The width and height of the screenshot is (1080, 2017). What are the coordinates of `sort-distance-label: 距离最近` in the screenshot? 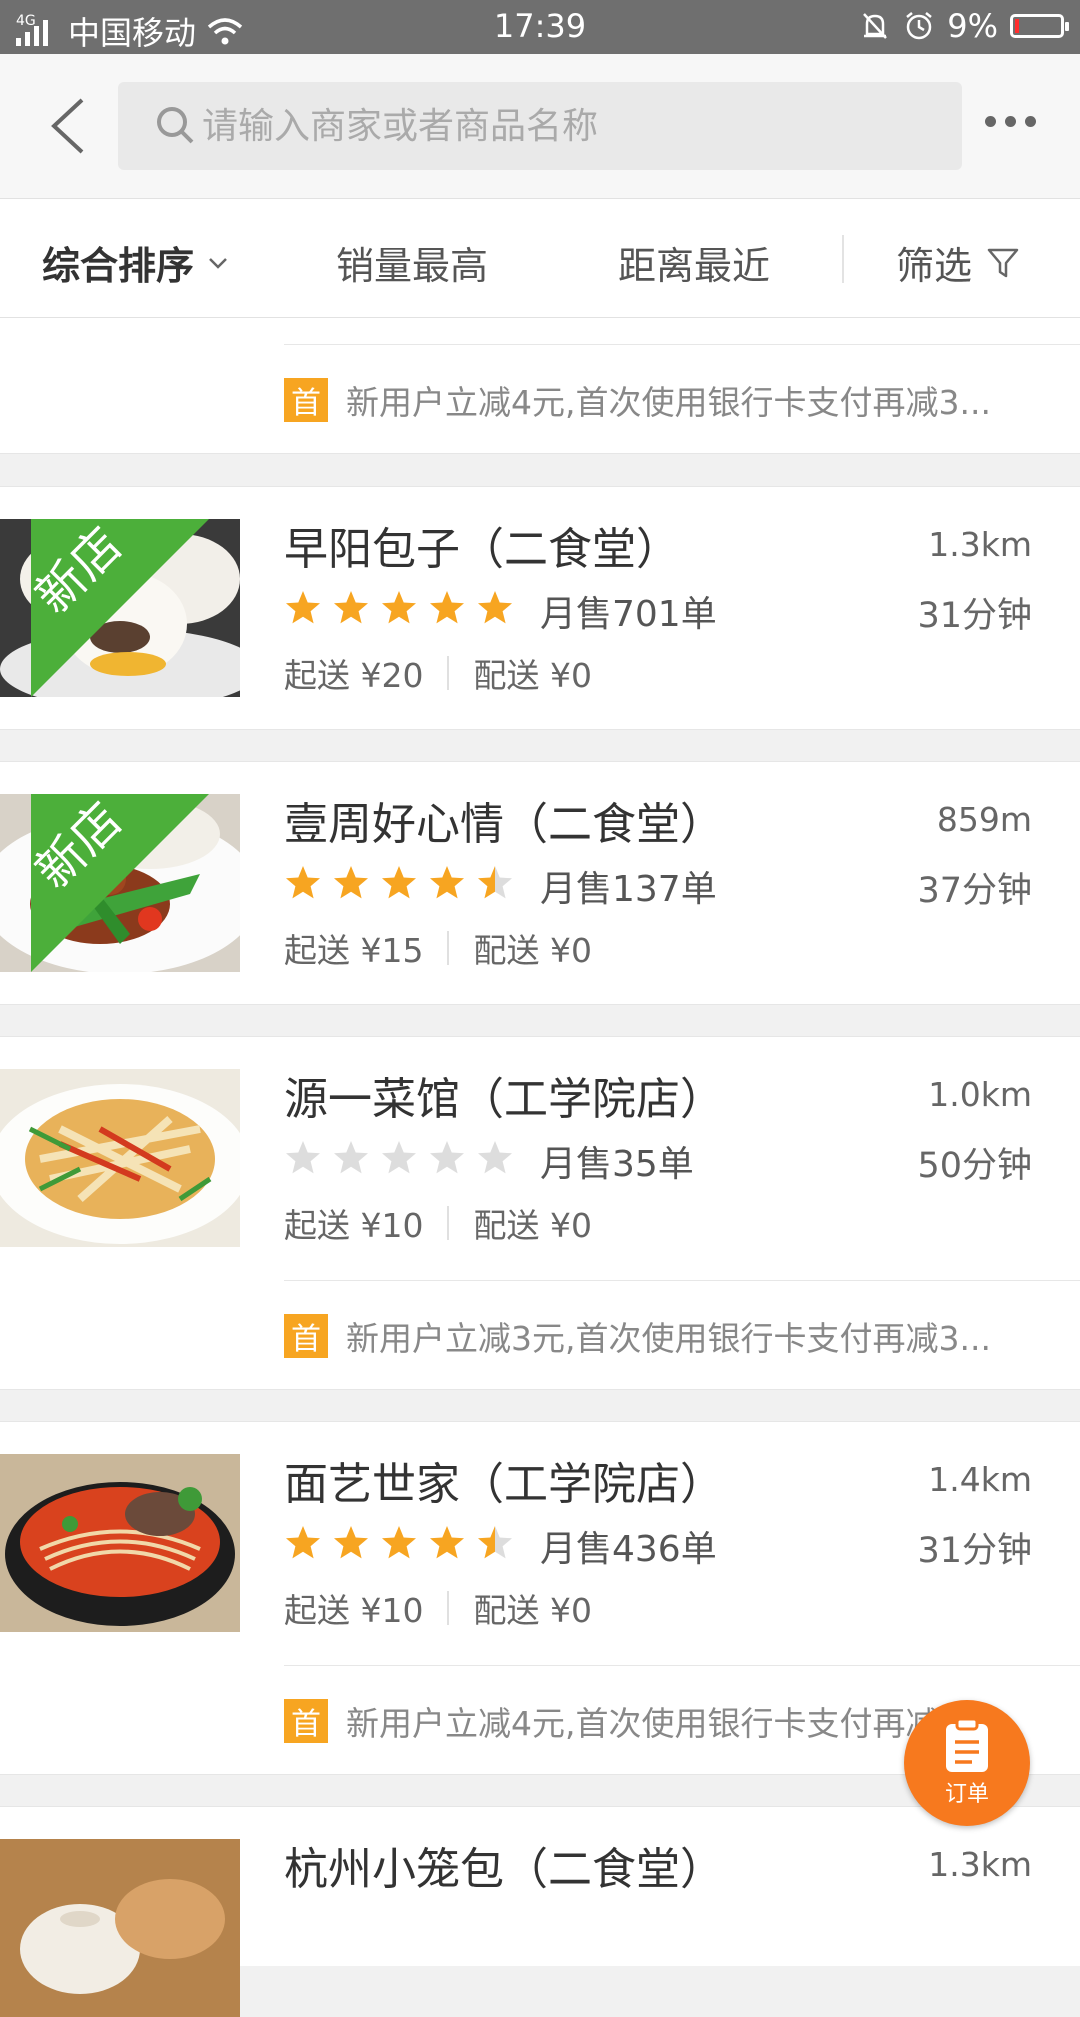 It's located at (694, 266).